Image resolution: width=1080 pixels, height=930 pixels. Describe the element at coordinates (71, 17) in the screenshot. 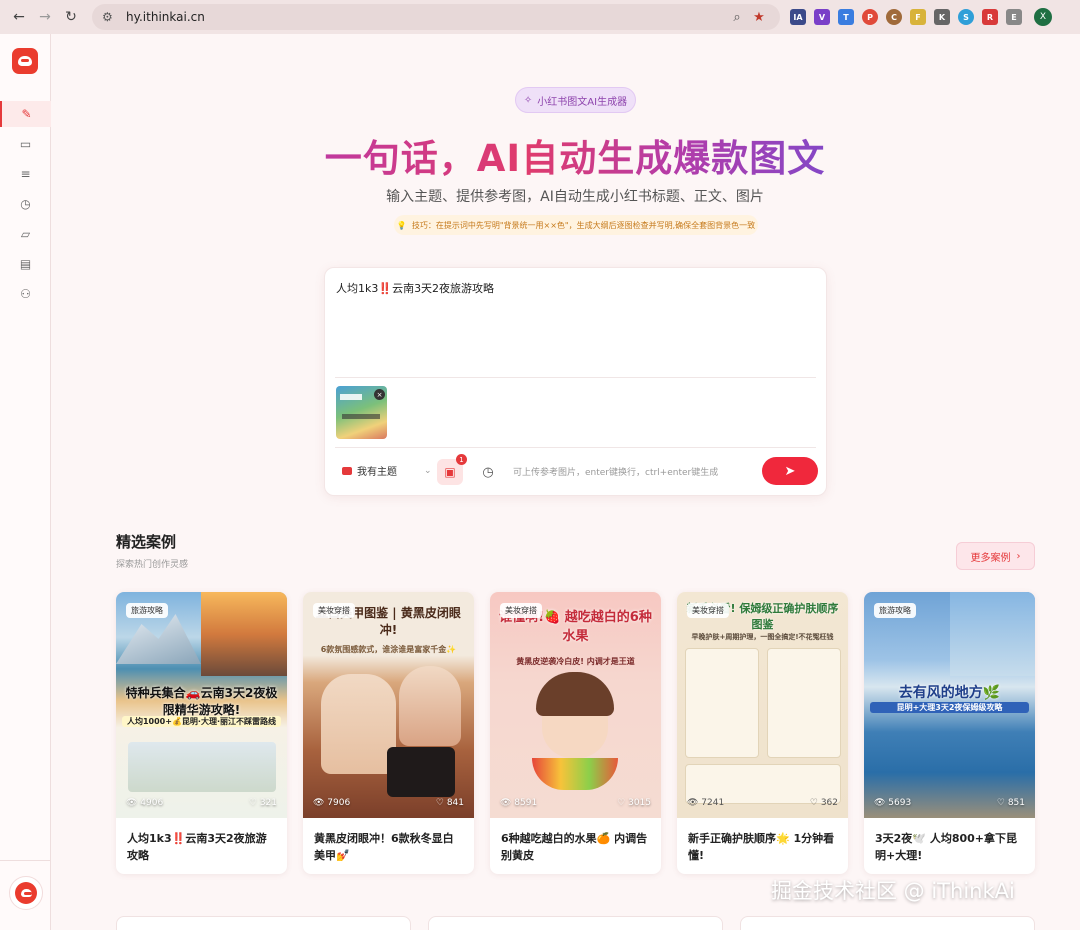

I see `reload-icon: ↻` at that location.